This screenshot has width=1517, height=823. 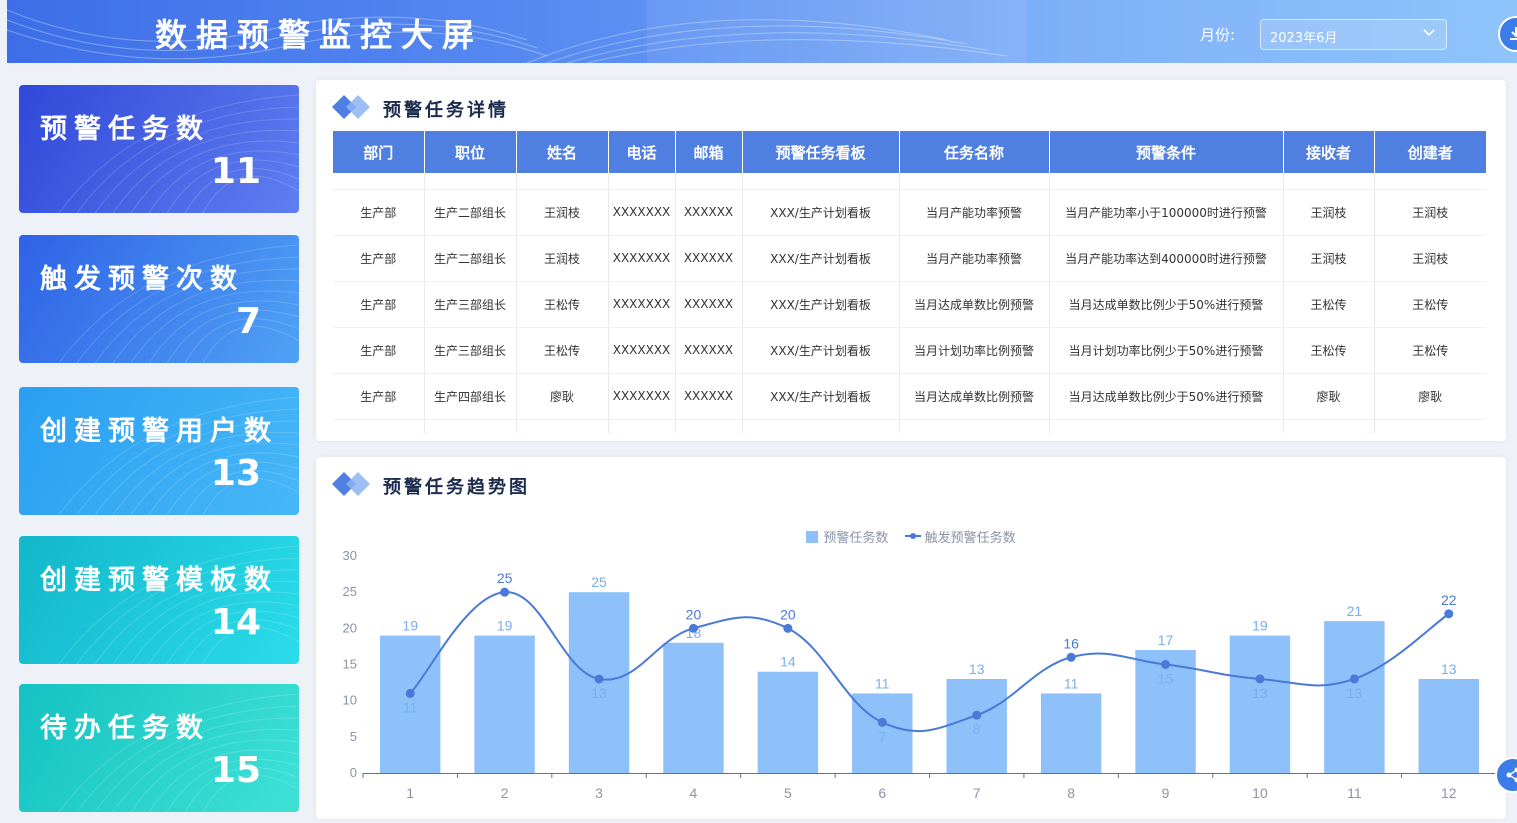 What do you see at coordinates (709, 350) in the screenshot?
I see `table-cell: XXXXXX` at bounding box center [709, 350].